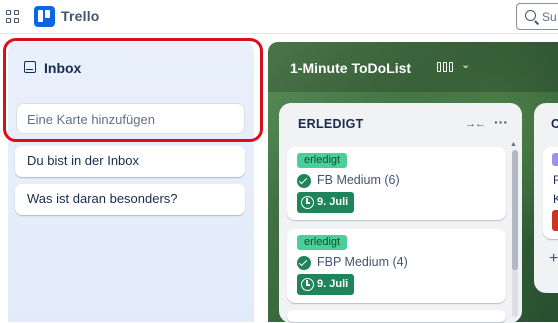  I want to click on board-title: 1-Minute ToDoList, so click(350, 68).